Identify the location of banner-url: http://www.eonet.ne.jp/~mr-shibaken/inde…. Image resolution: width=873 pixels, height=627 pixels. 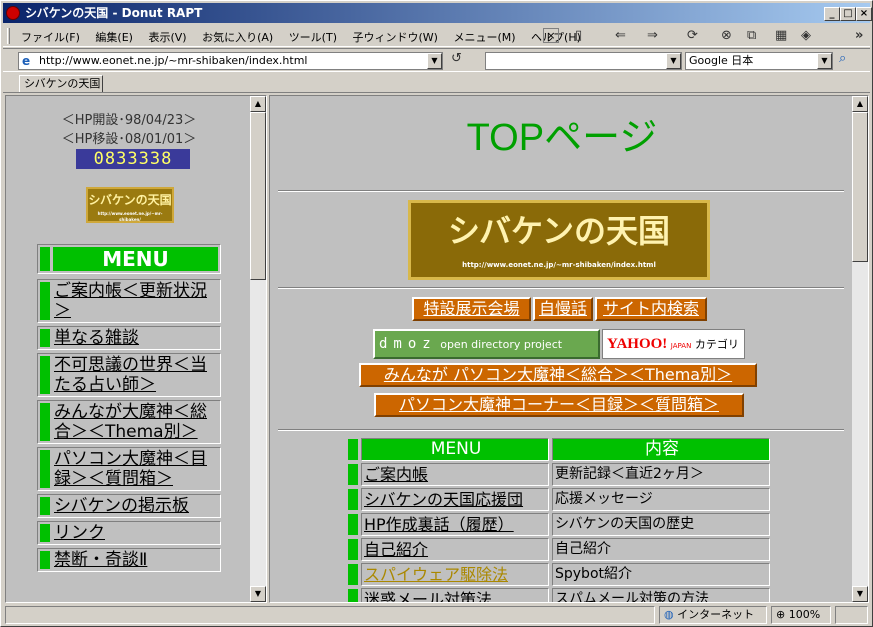
(559, 265).